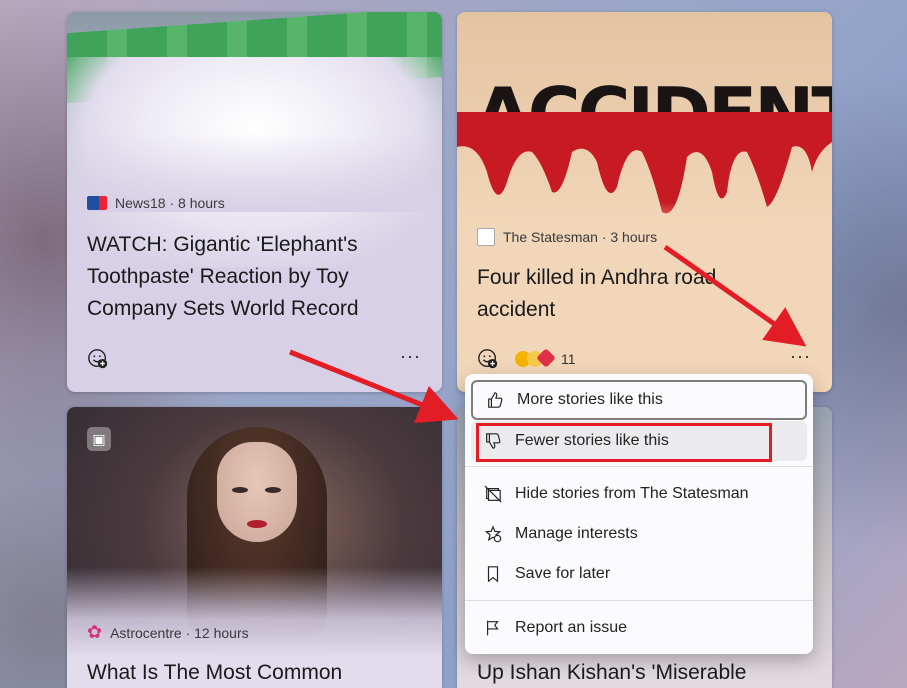  I want to click on menu-item-label: Hide stories from The Statesman, so click(632, 493).